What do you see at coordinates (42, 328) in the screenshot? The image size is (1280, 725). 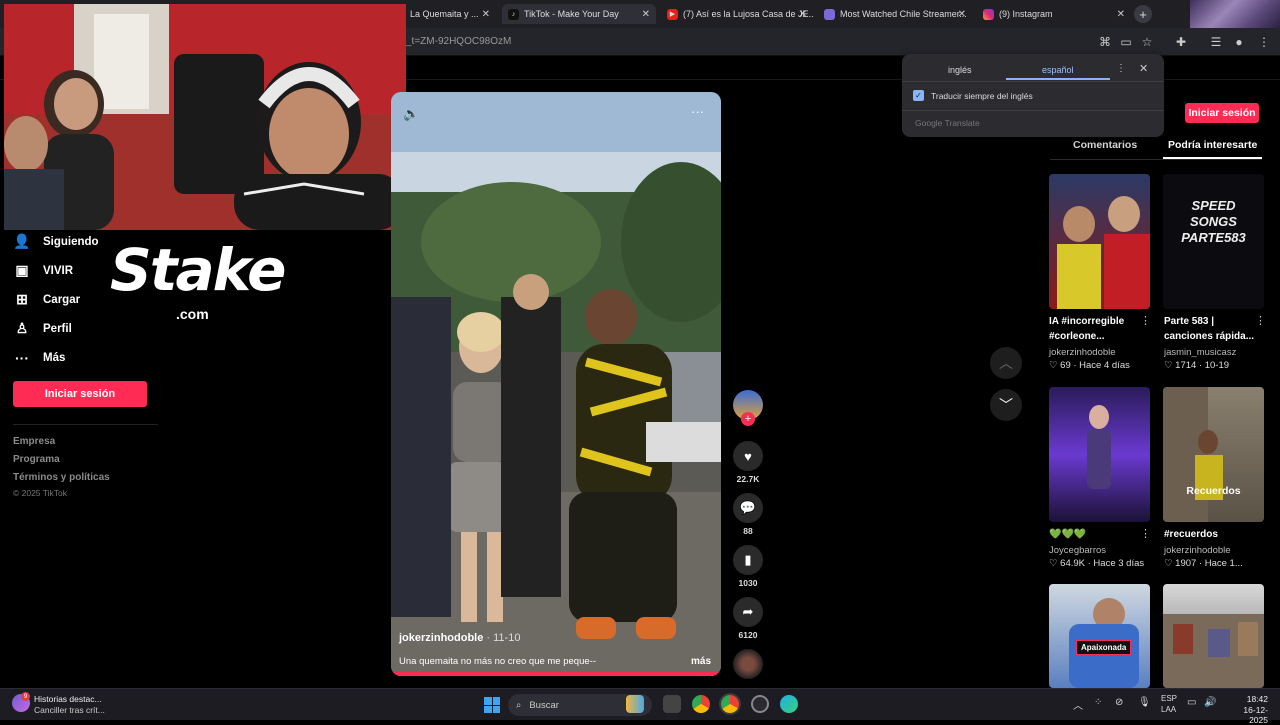 I see `sidebar-item-profile: ♙ Perfil` at bounding box center [42, 328].